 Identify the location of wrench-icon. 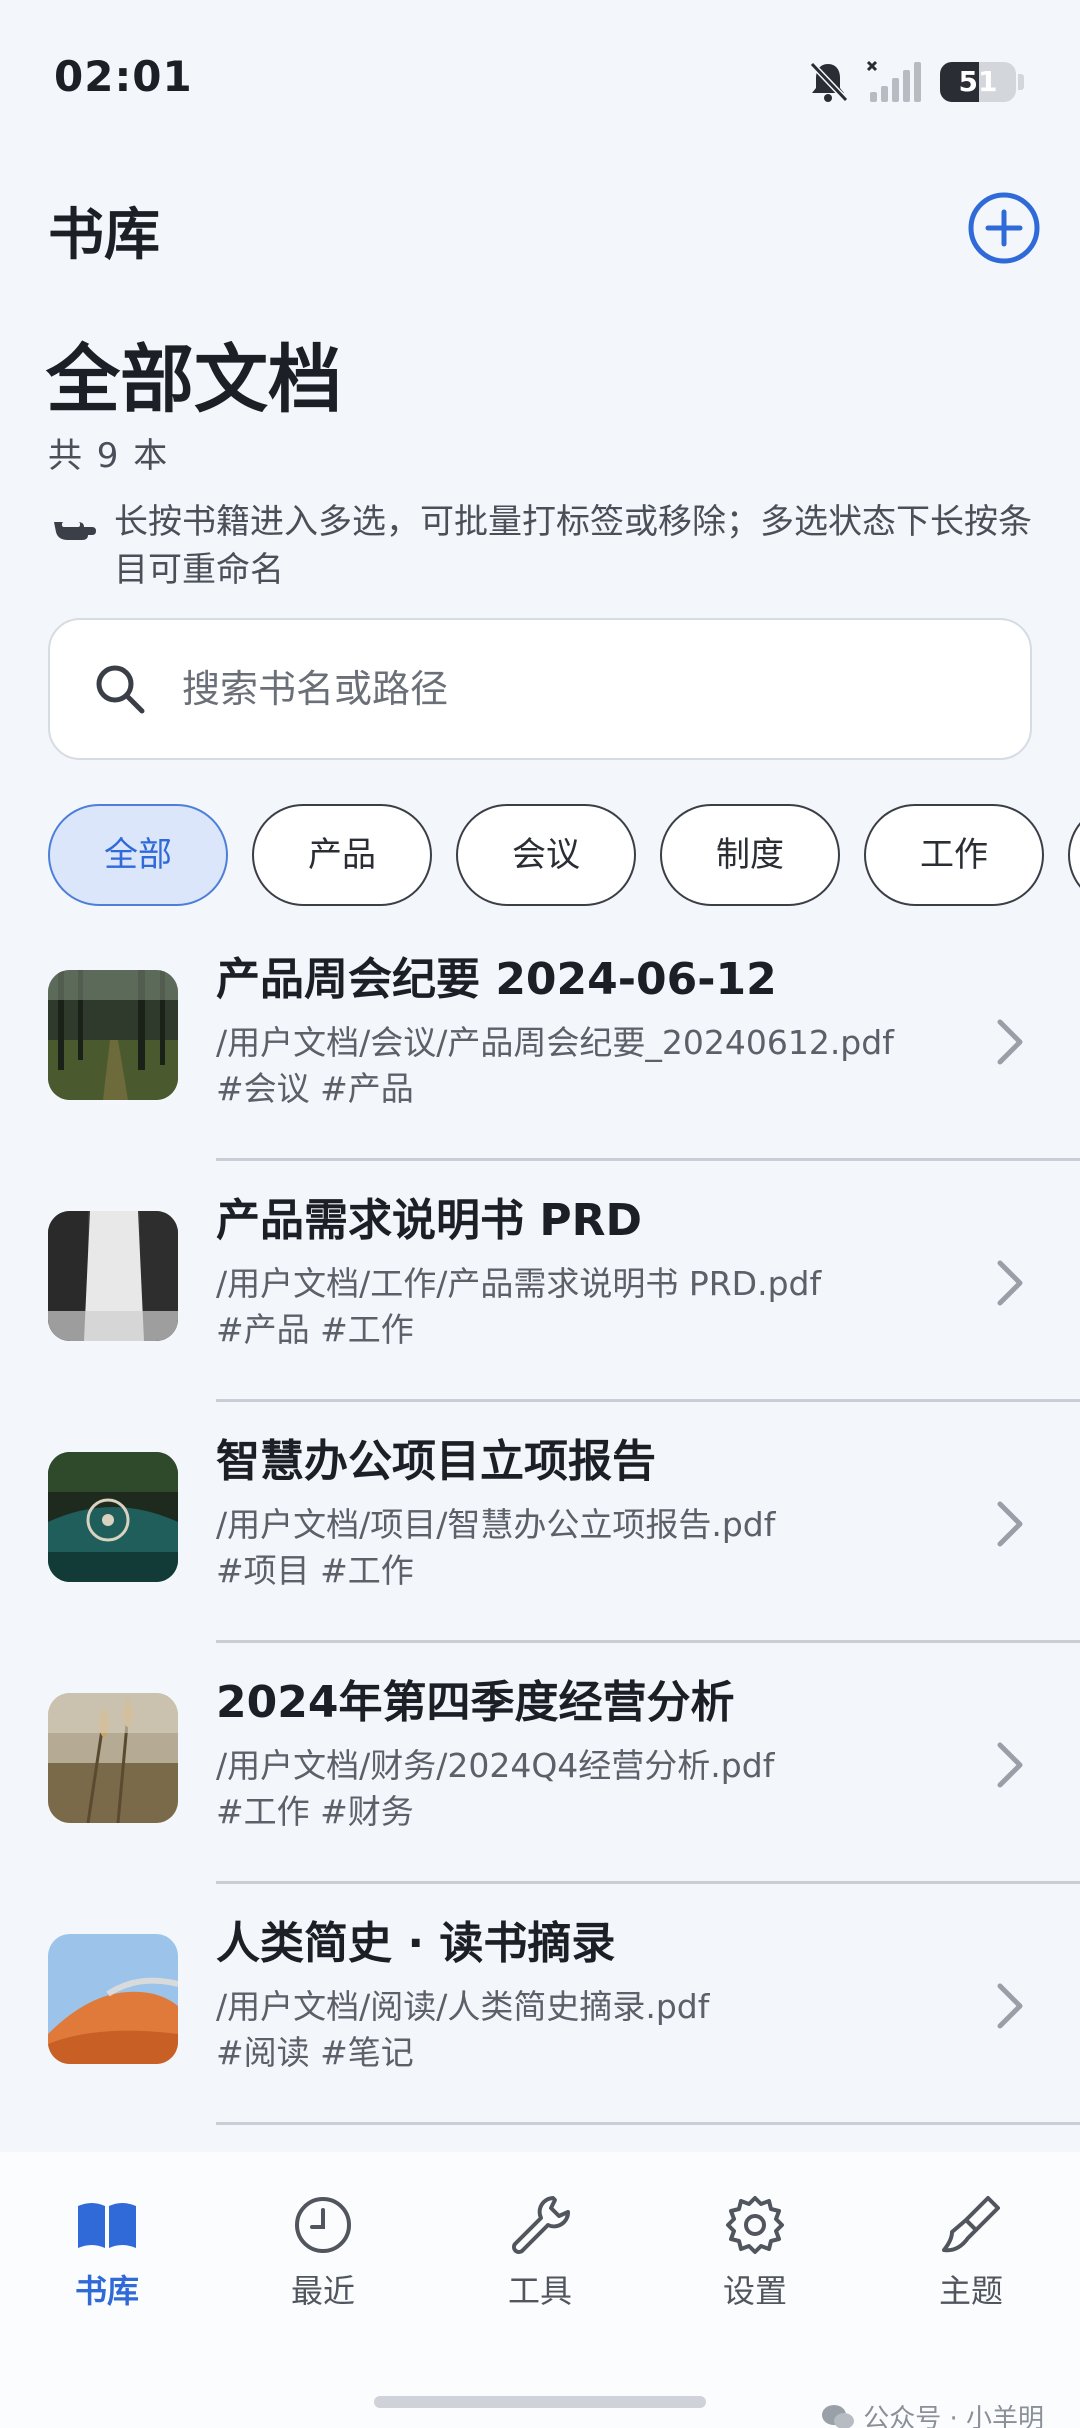
(541, 2225).